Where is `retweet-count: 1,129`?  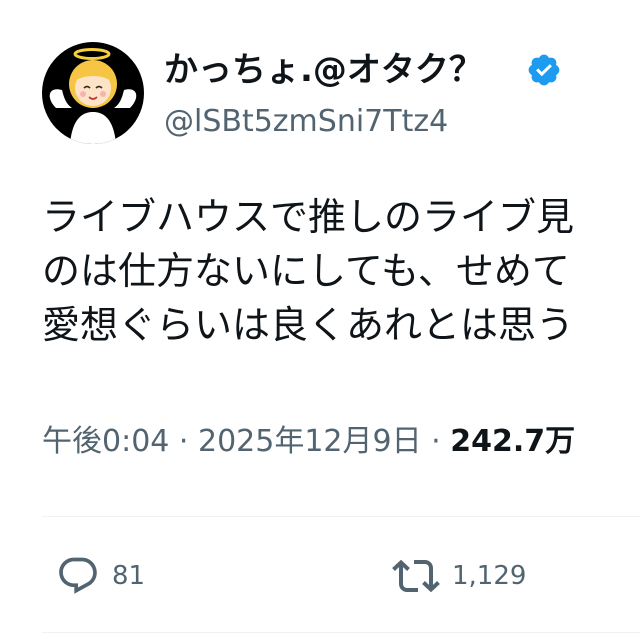 retweet-count: 1,129 is located at coordinates (489, 576).